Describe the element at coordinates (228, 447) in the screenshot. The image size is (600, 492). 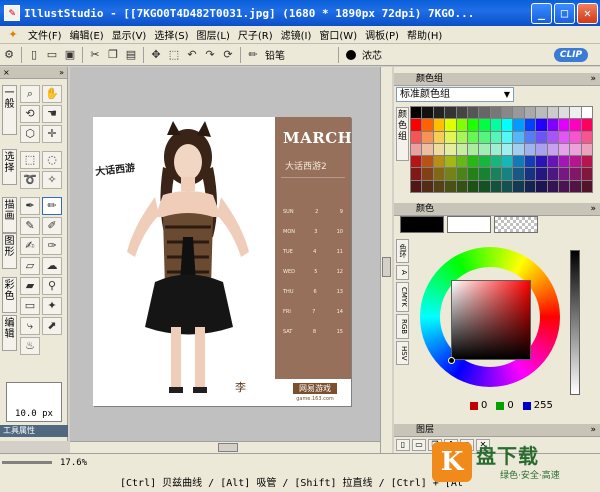
I see `horizontal-scroll-thumb` at that location.